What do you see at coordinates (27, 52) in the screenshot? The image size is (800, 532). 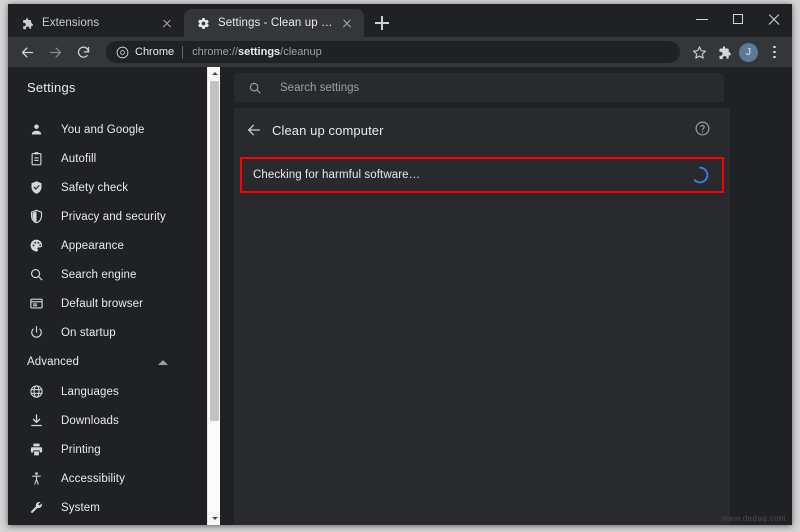 I see `back-button` at bounding box center [27, 52].